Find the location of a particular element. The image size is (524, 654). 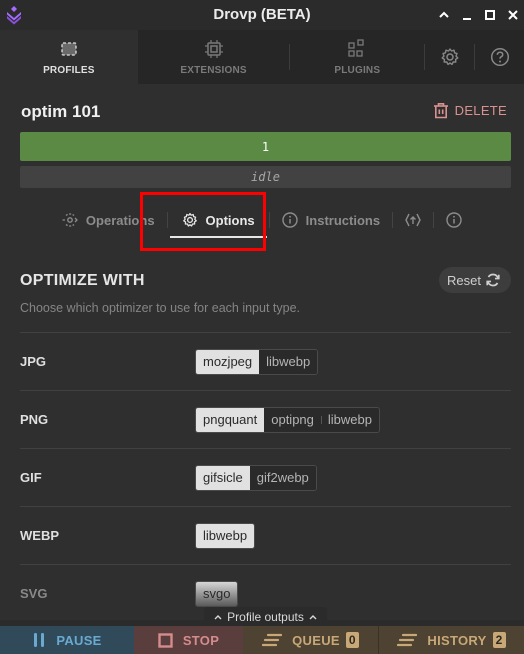

queue-count-badge: 0 is located at coordinates (352, 640).